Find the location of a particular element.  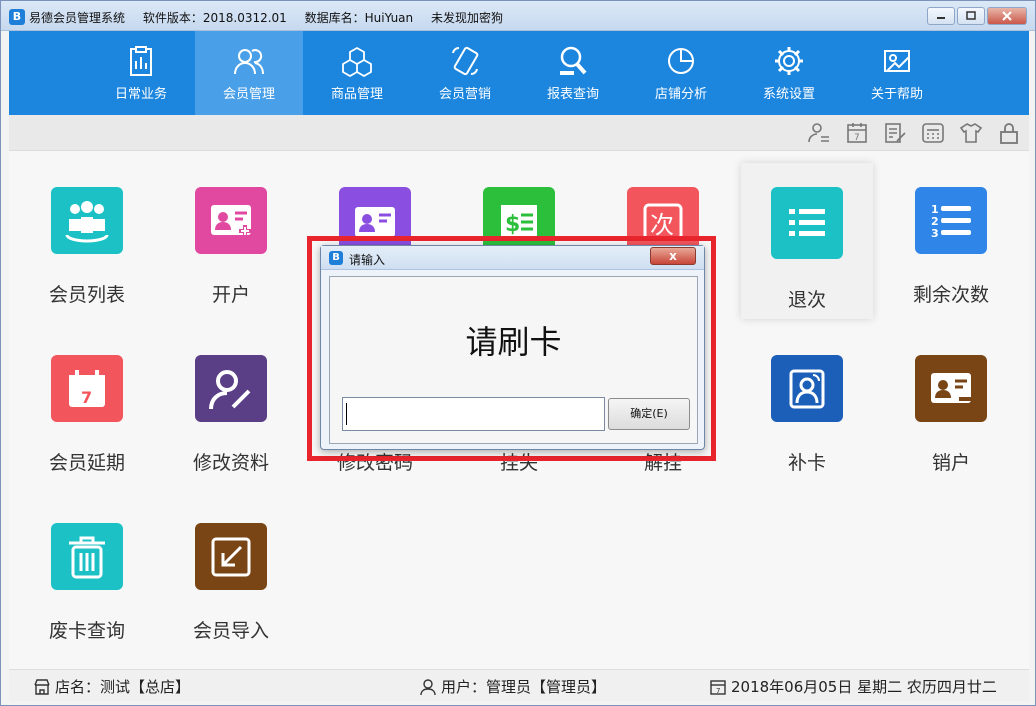

input-dialog: B 请输入 x 请刷卡 确定(E) is located at coordinates (512, 347).